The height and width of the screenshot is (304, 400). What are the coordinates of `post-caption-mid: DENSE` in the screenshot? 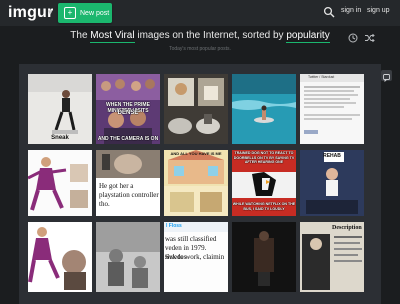 It's located at (128, 113).